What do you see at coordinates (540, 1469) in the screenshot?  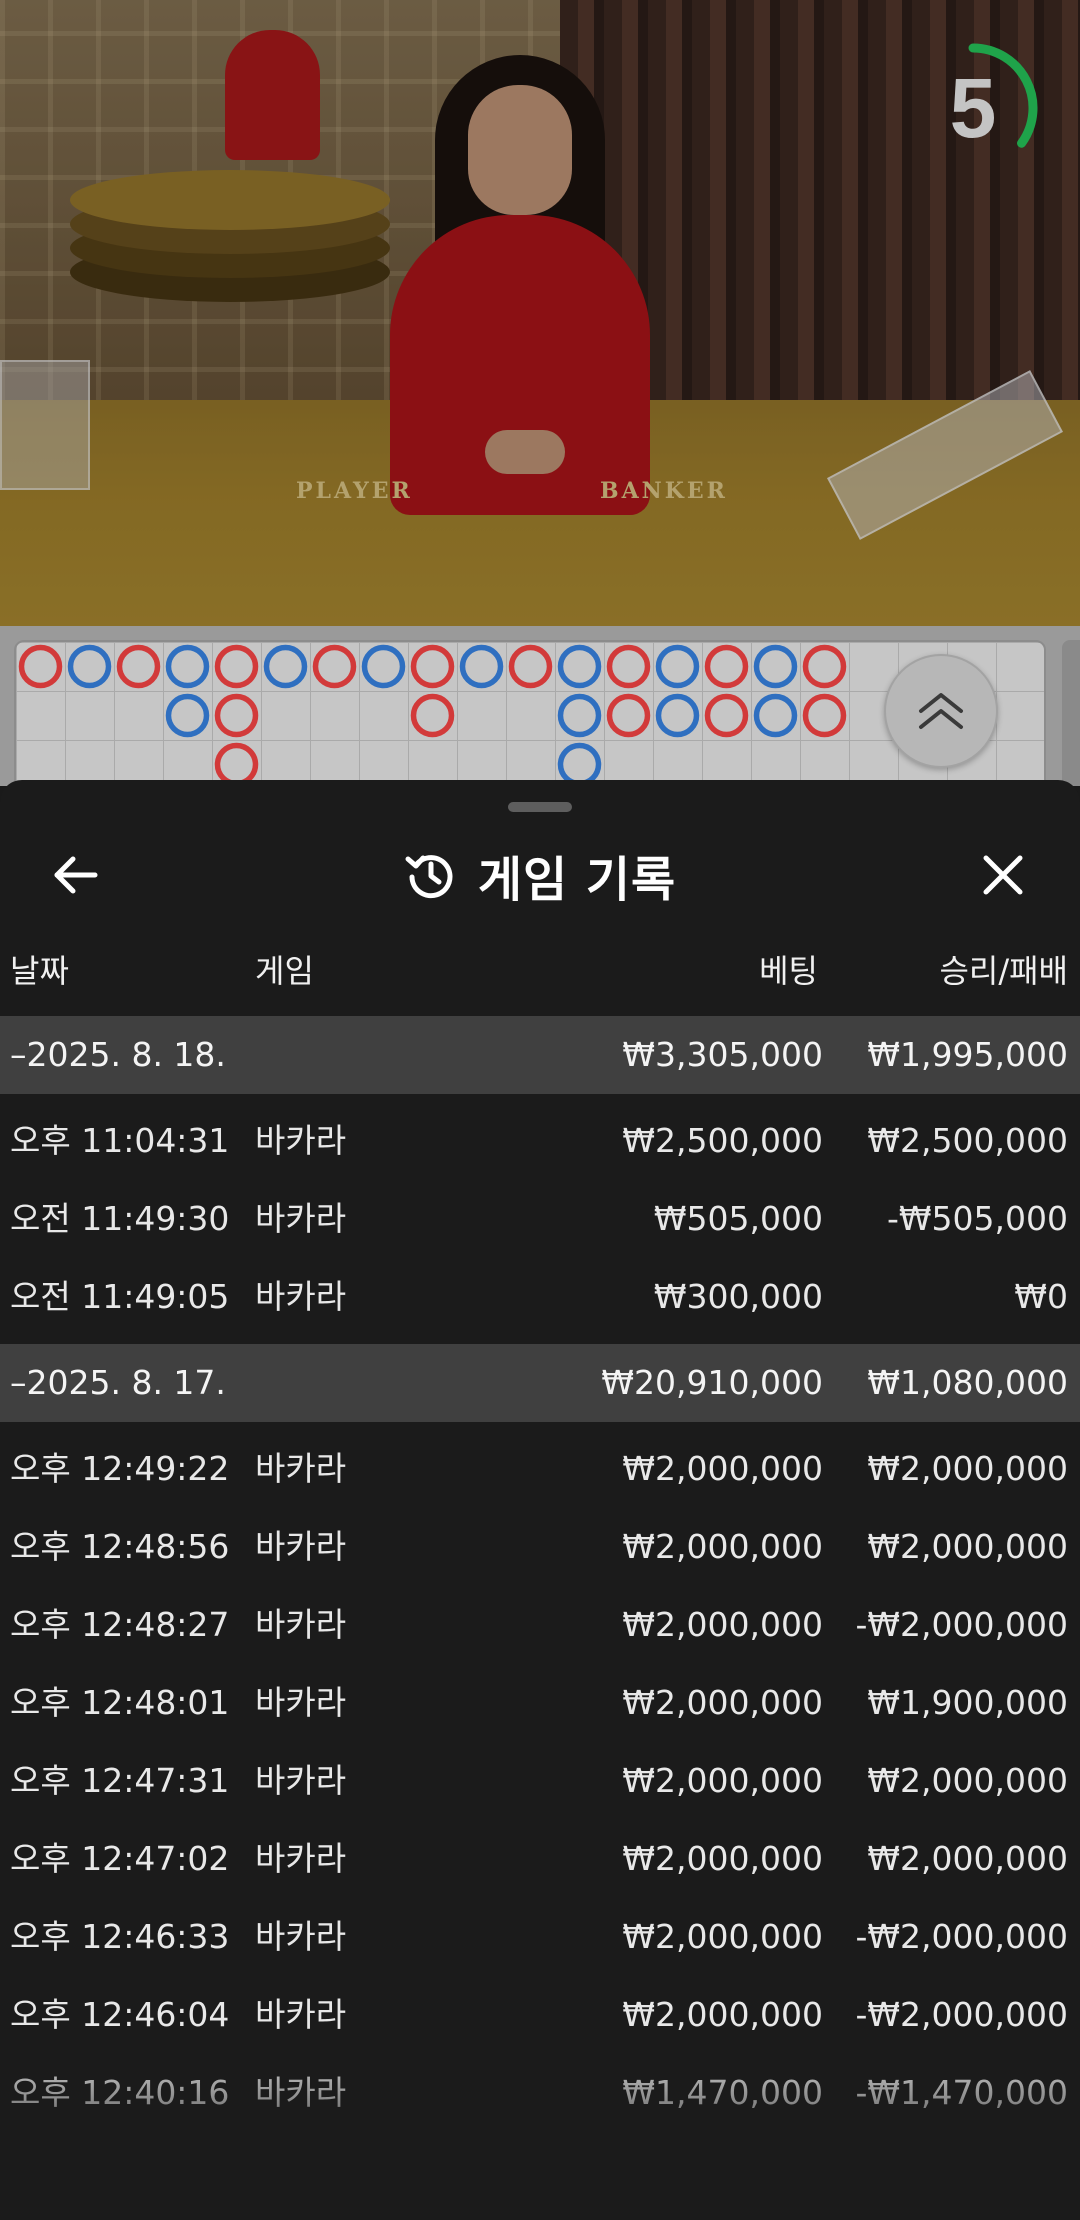 I see `history-row: 오후 12:49:22 바카라 ₩2,000,000 ₩2,000,000` at bounding box center [540, 1469].